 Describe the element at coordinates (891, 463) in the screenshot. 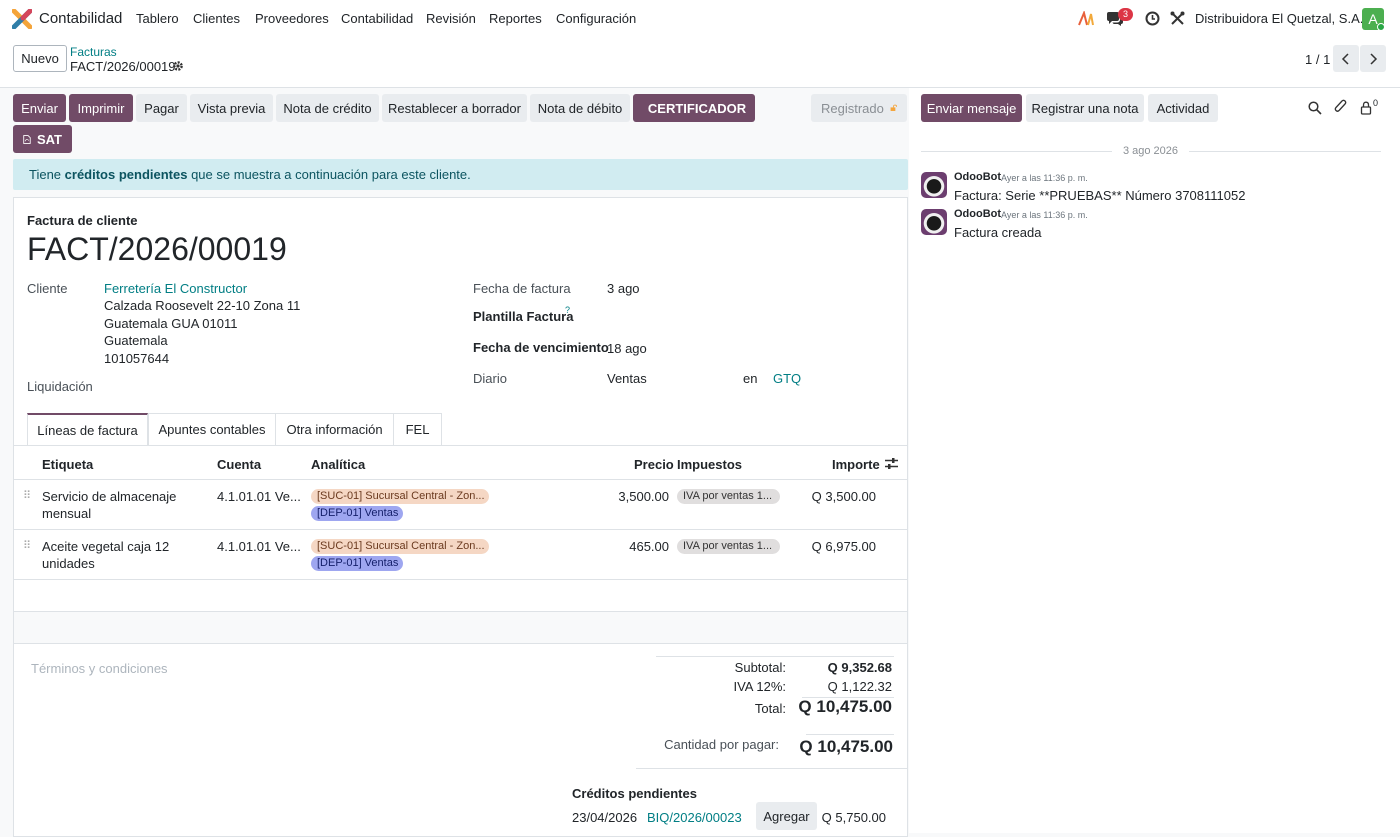

I see `optional-columns-icon` at that location.